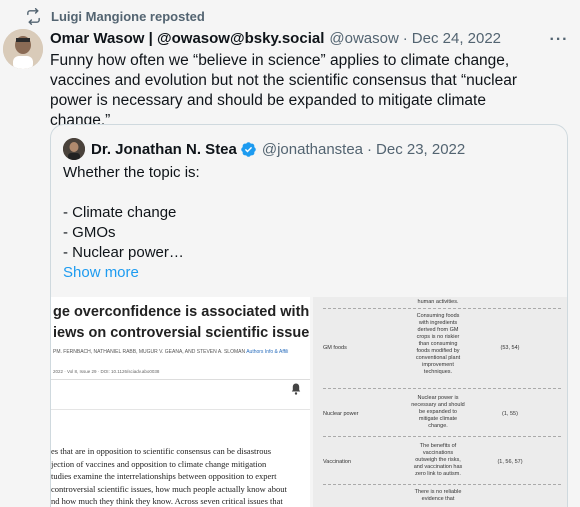  What do you see at coordinates (74, 149) in the screenshot?
I see `quoted-avatar` at bounding box center [74, 149].